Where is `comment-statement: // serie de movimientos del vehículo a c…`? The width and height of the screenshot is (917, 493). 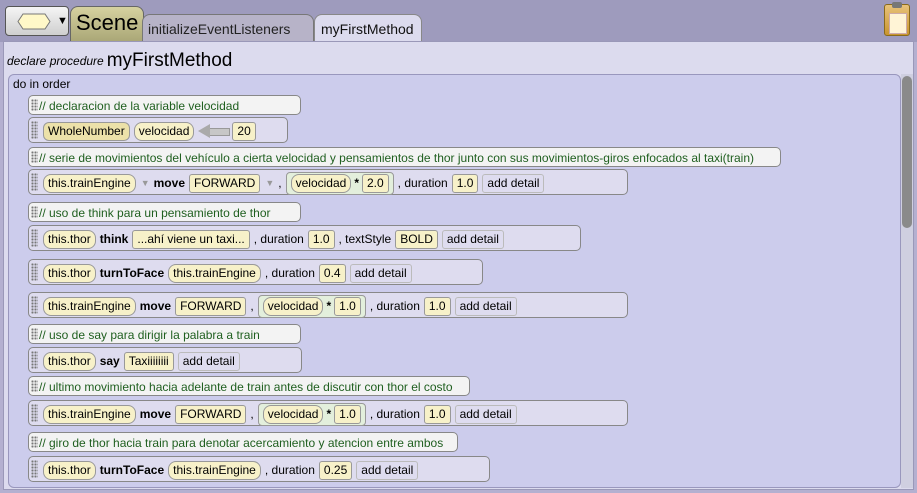
comment-statement: // serie de movimientos del vehículo a c… is located at coordinates (404, 157).